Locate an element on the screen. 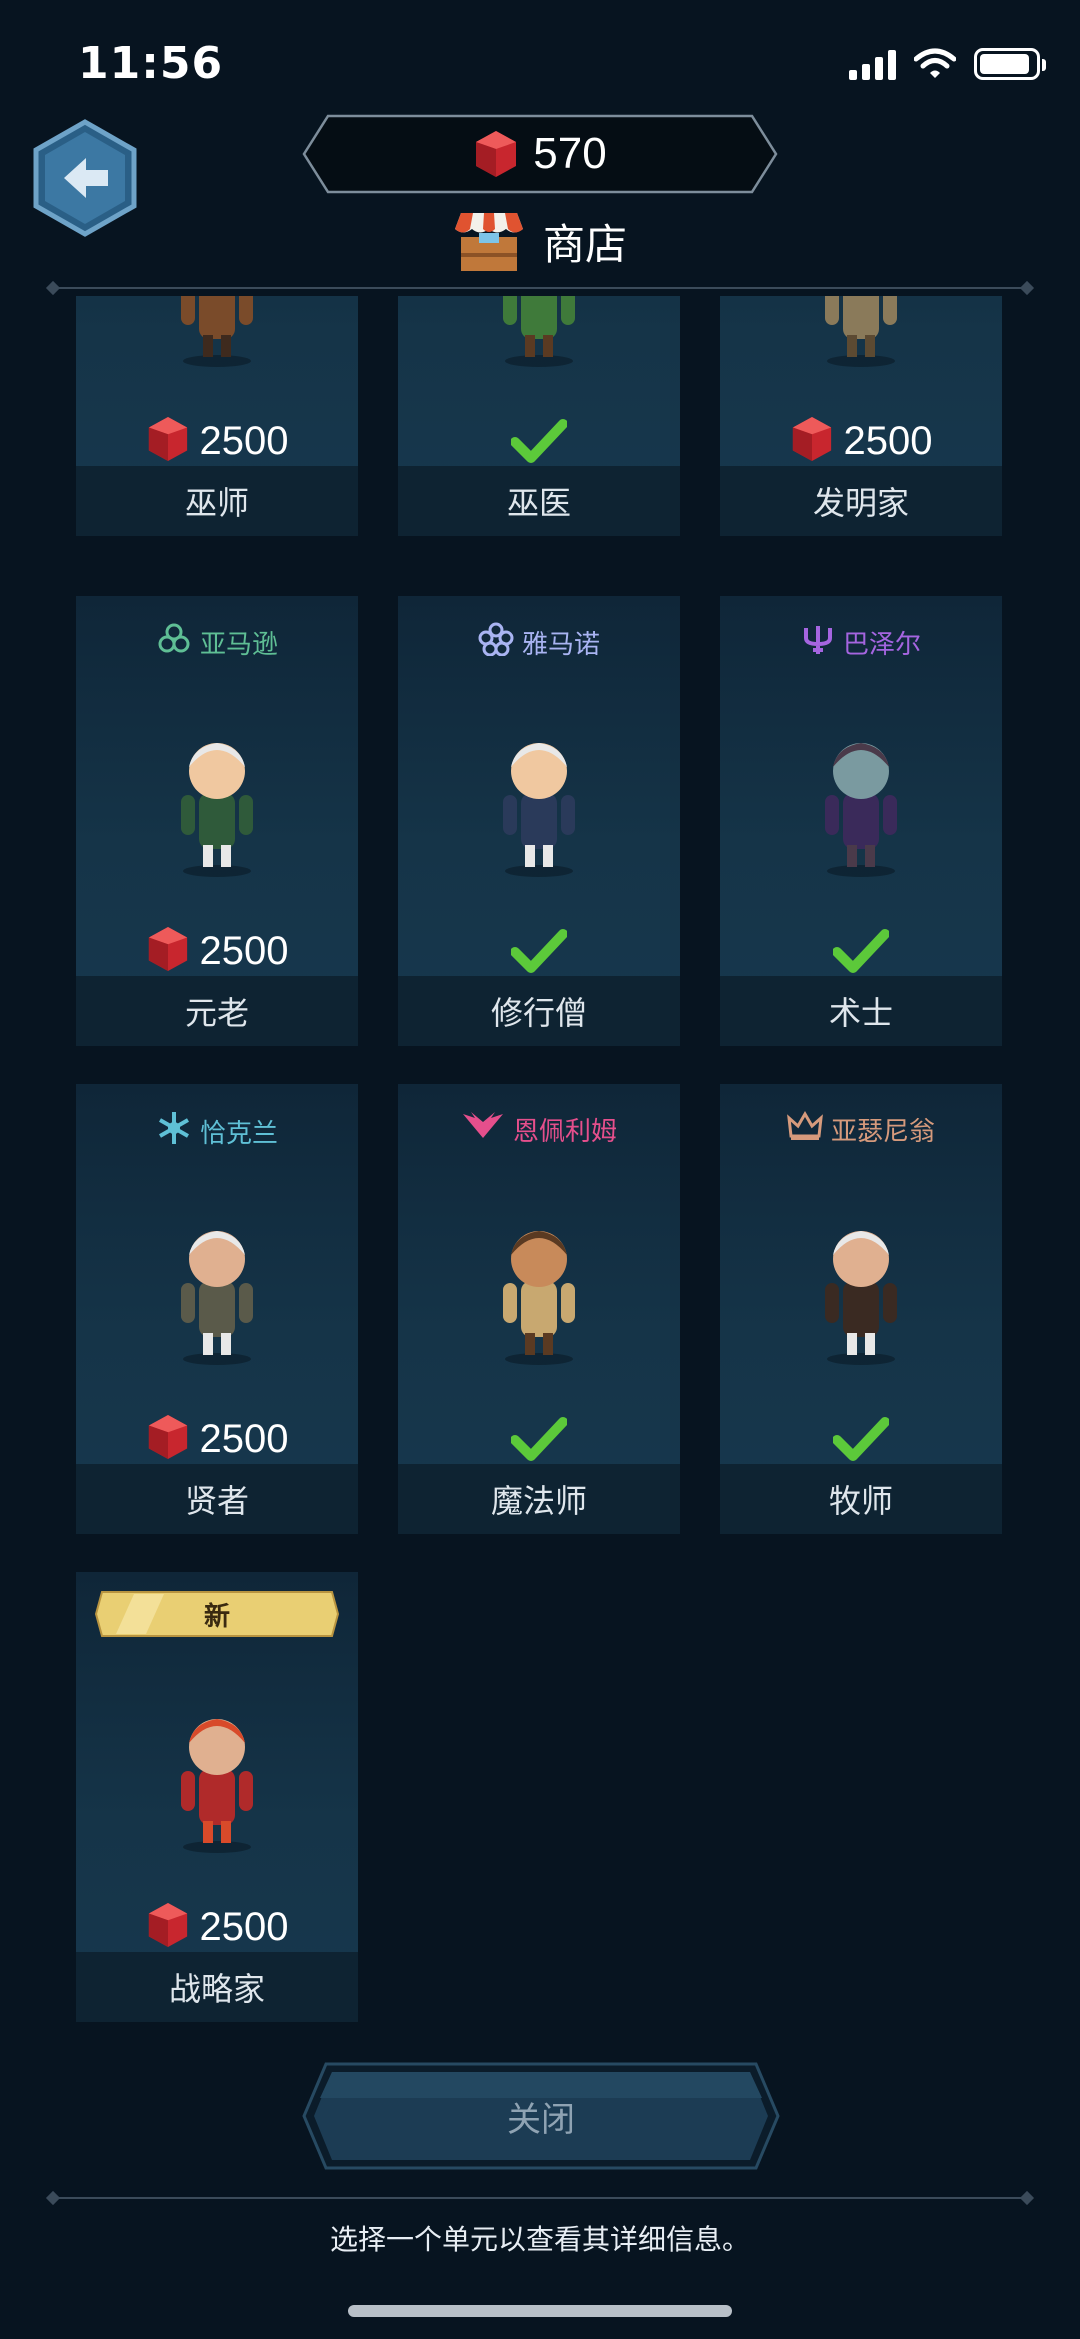  faction-label: 雅马诺 is located at coordinates (539, 642).